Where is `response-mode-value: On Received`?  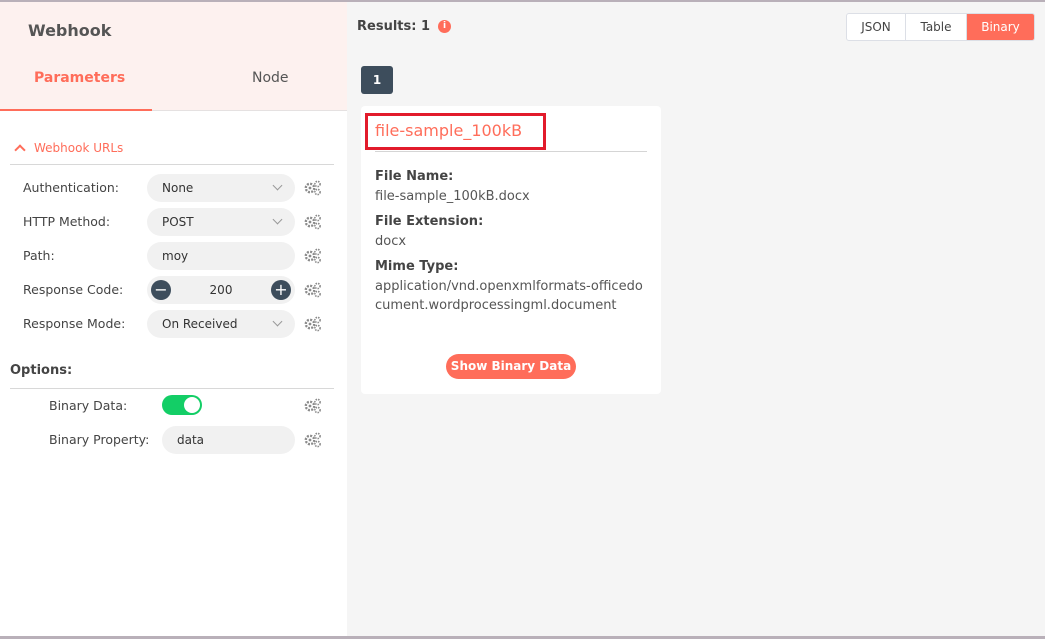 response-mode-value: On Received is located at coordinates (200, 324).